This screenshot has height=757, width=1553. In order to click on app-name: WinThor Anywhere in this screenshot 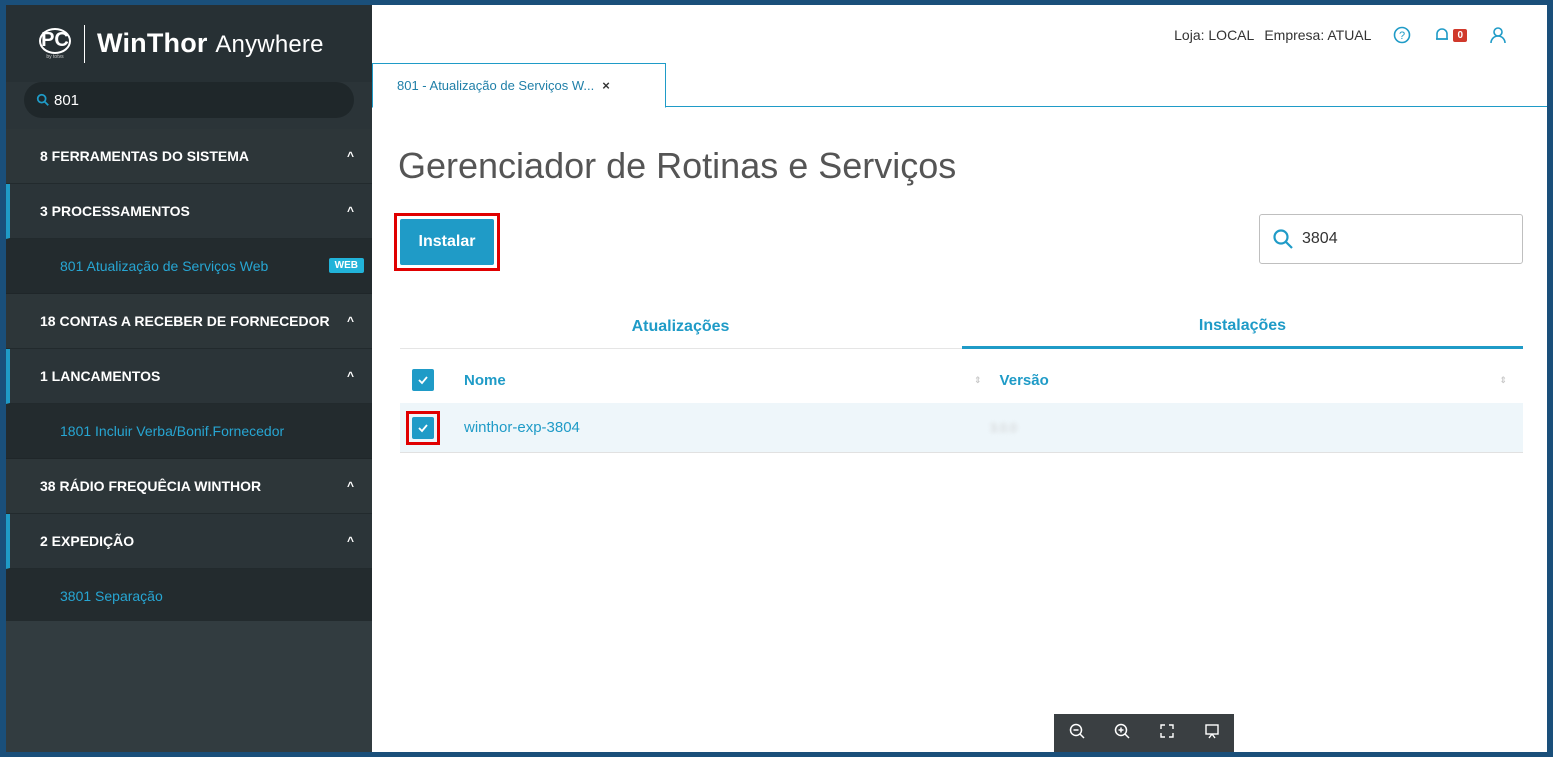, I will do `click(210, 43)`.